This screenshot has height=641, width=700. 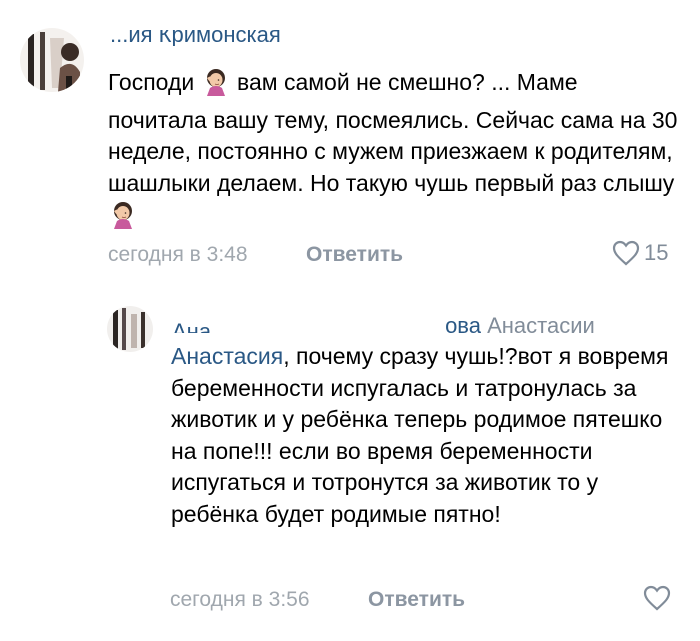 What do you see at coordinates (178, 254) in the screenshot?
I see `comment-date: сегодня в 3:48` at bounding box center [178, 254].